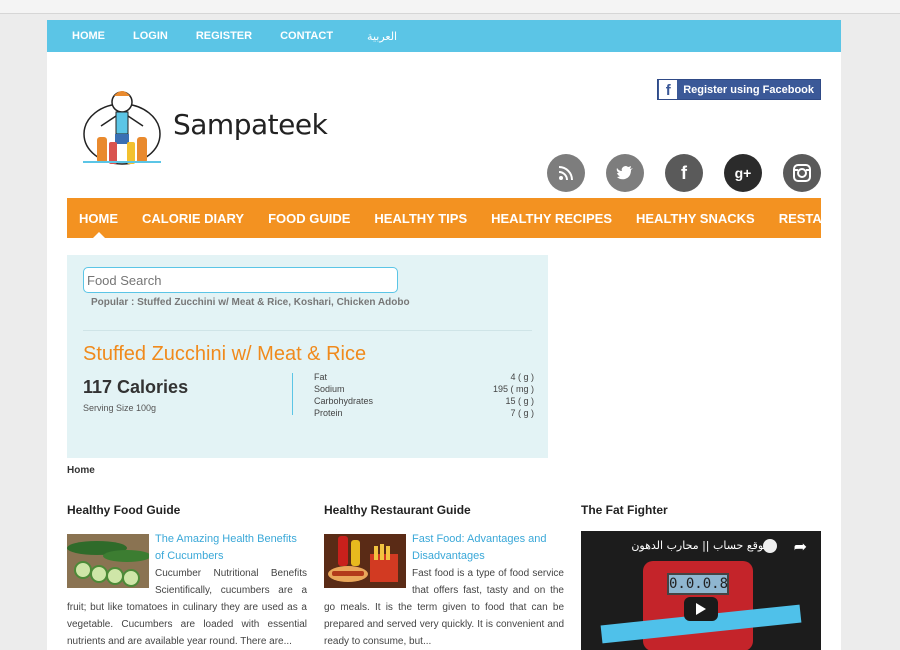 Image resolution: width=900 pixels, height=650 pixels. I want to click on nutrient-name: Fat, so click(321, 377).